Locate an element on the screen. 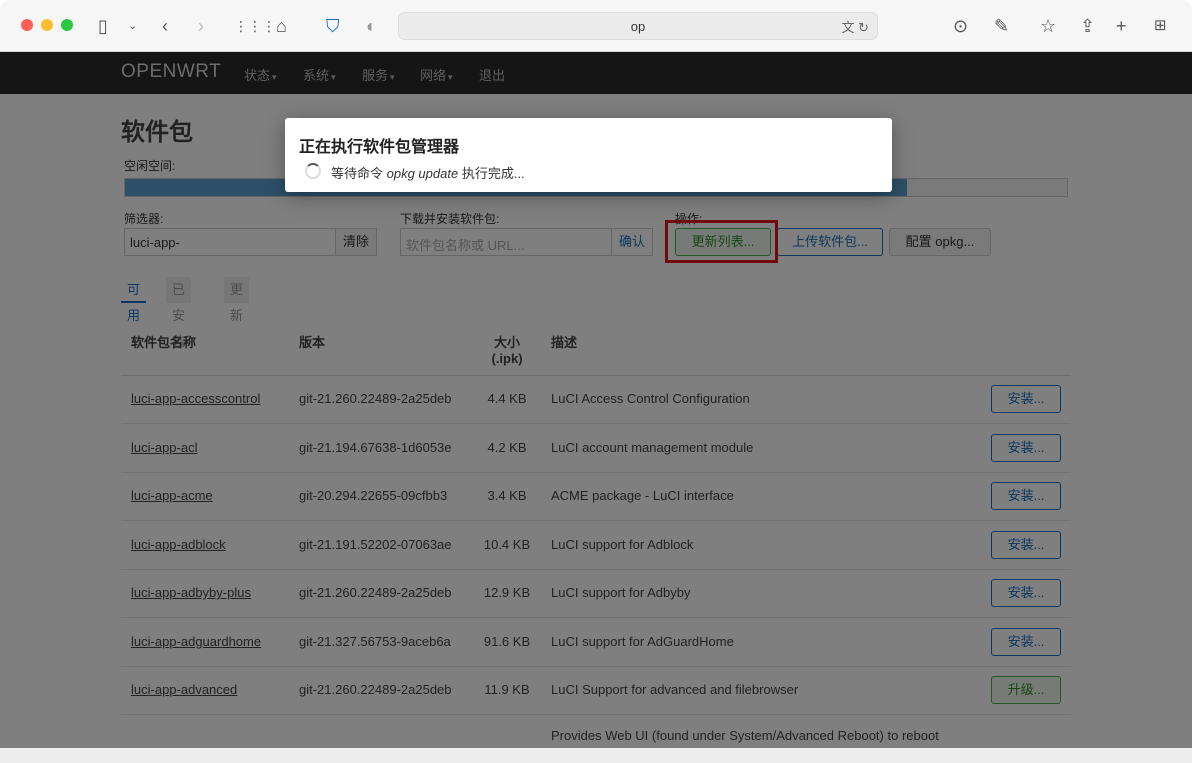 This screenshot has width=1192, height=763. back-icon: ‹ is located at coordinates (165, 26).